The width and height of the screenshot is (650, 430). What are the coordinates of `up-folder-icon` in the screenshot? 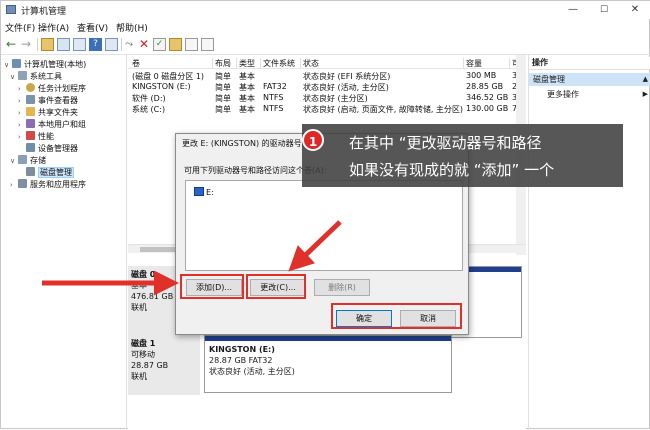 It's located at (47, 44).